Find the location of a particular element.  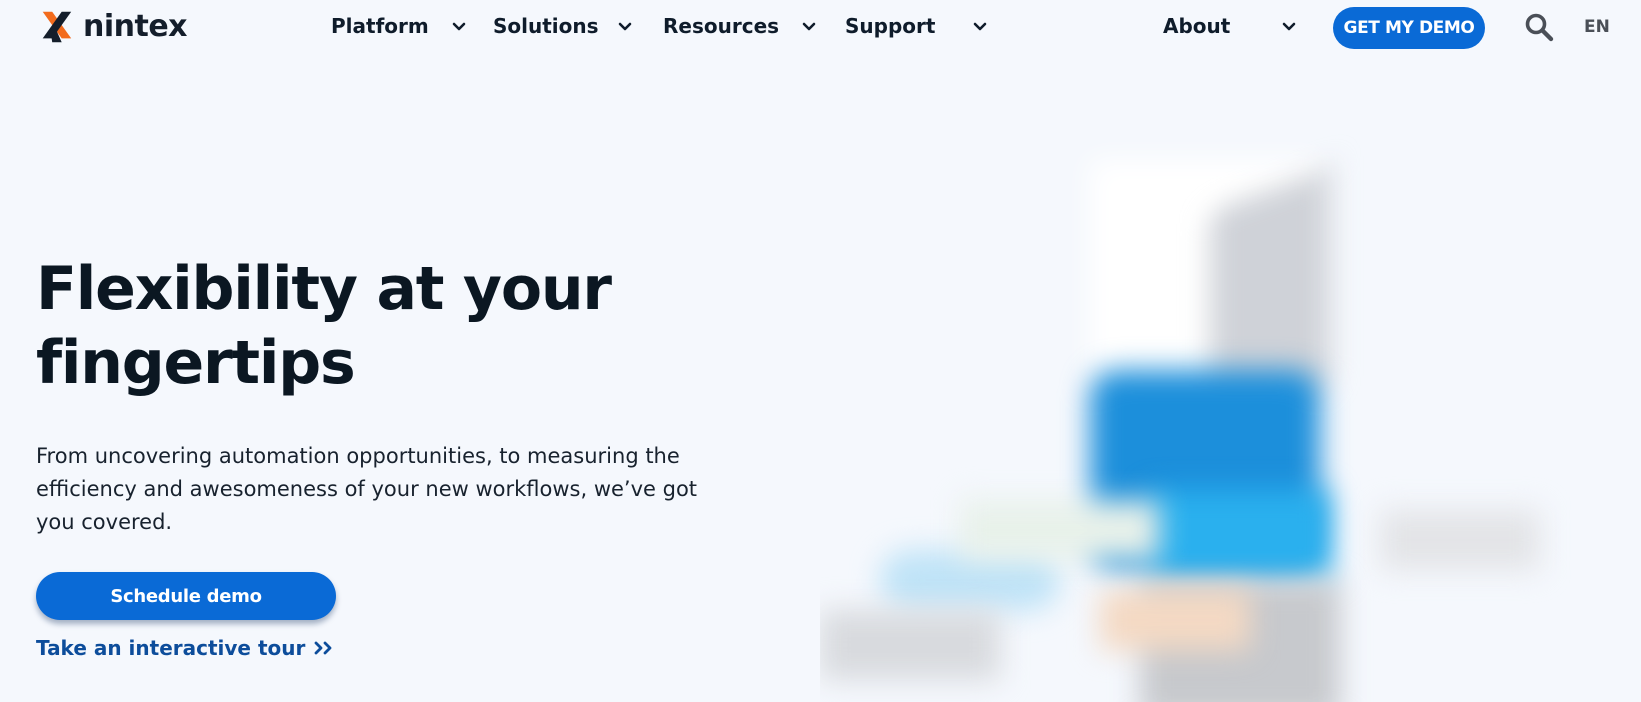

hero-title: Flexibility at your fingertips is located at coordinates (324, 326).